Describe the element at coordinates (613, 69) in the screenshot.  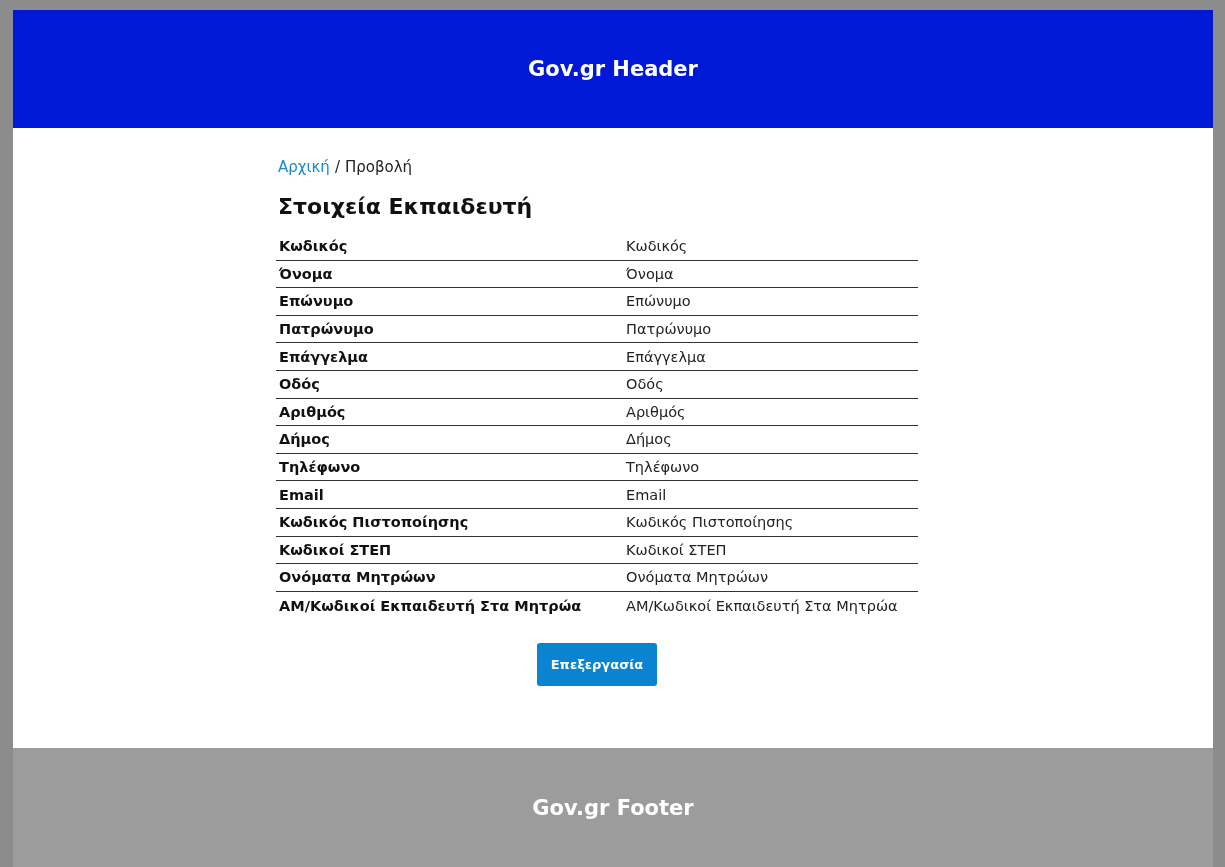
I see `header-title: Gov.gr Header` at that location.